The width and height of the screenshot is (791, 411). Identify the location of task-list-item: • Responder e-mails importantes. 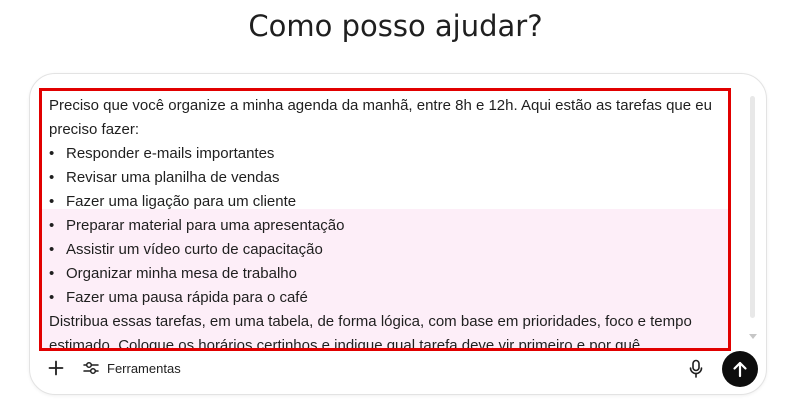
(388, 154).